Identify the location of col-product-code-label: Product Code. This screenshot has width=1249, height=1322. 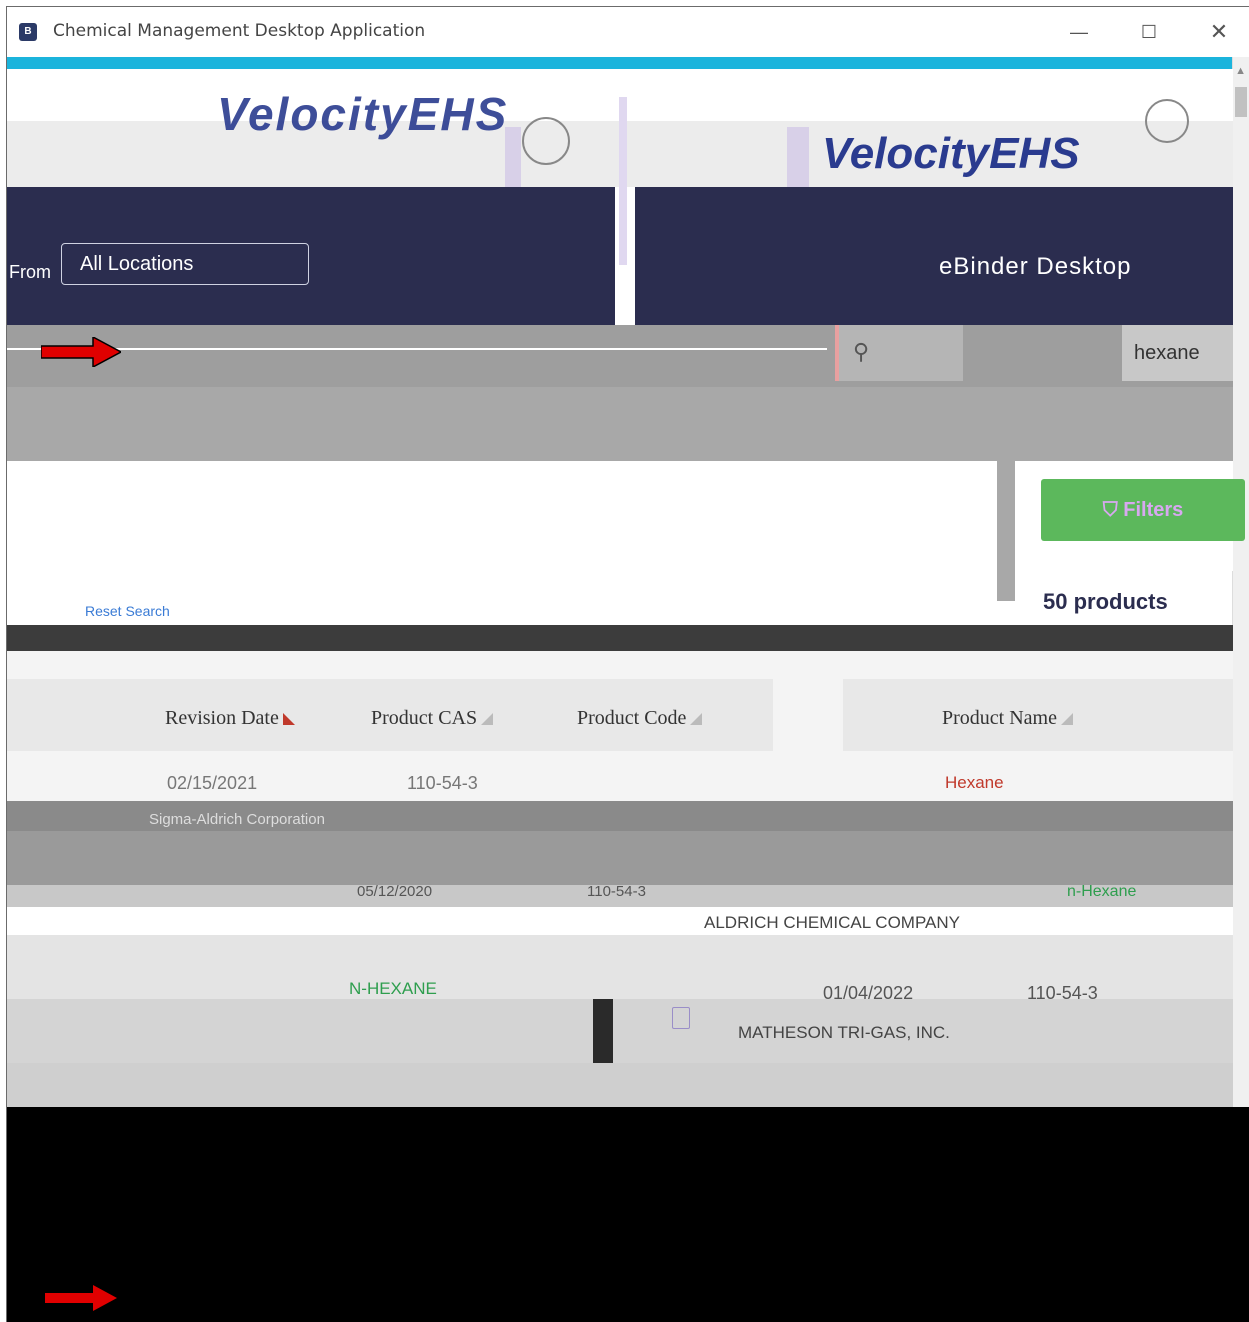
(632, 718).